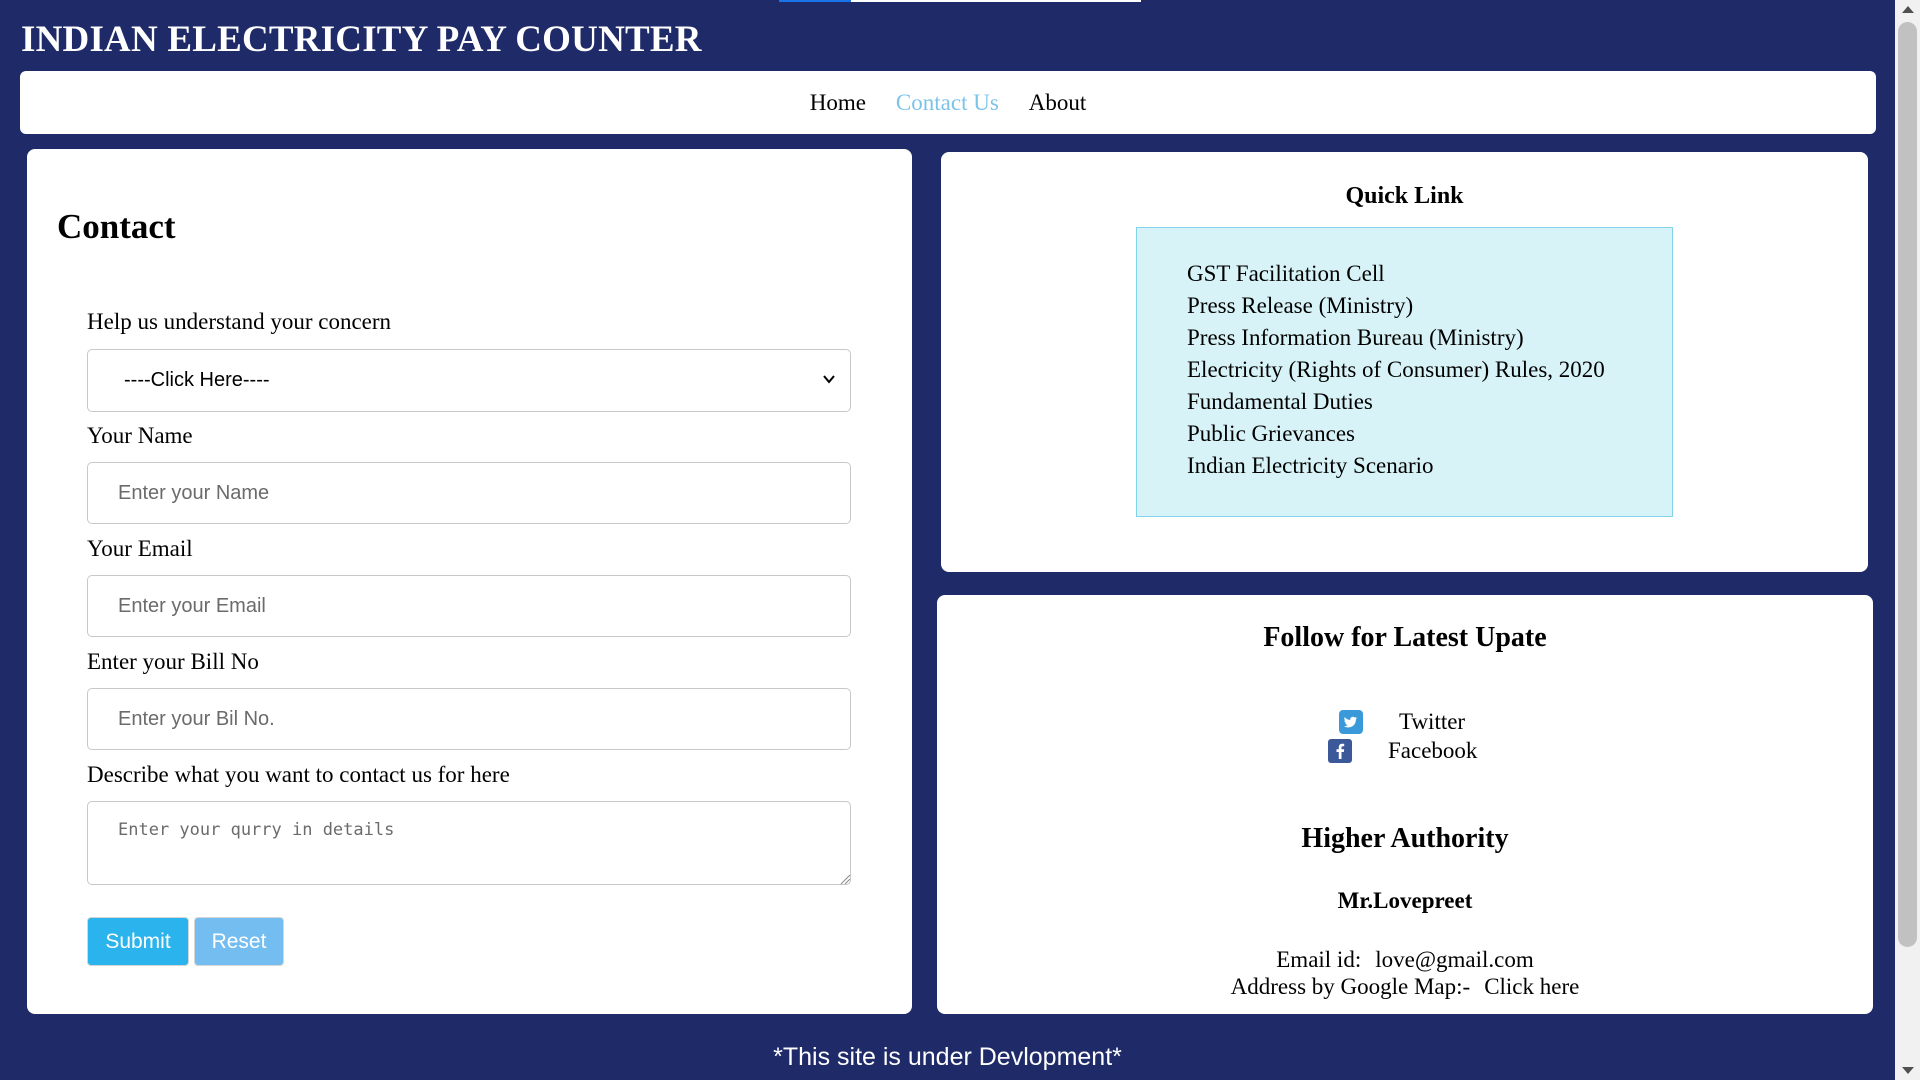  I want to click on page-load-progress-bar, so click(815, 1).